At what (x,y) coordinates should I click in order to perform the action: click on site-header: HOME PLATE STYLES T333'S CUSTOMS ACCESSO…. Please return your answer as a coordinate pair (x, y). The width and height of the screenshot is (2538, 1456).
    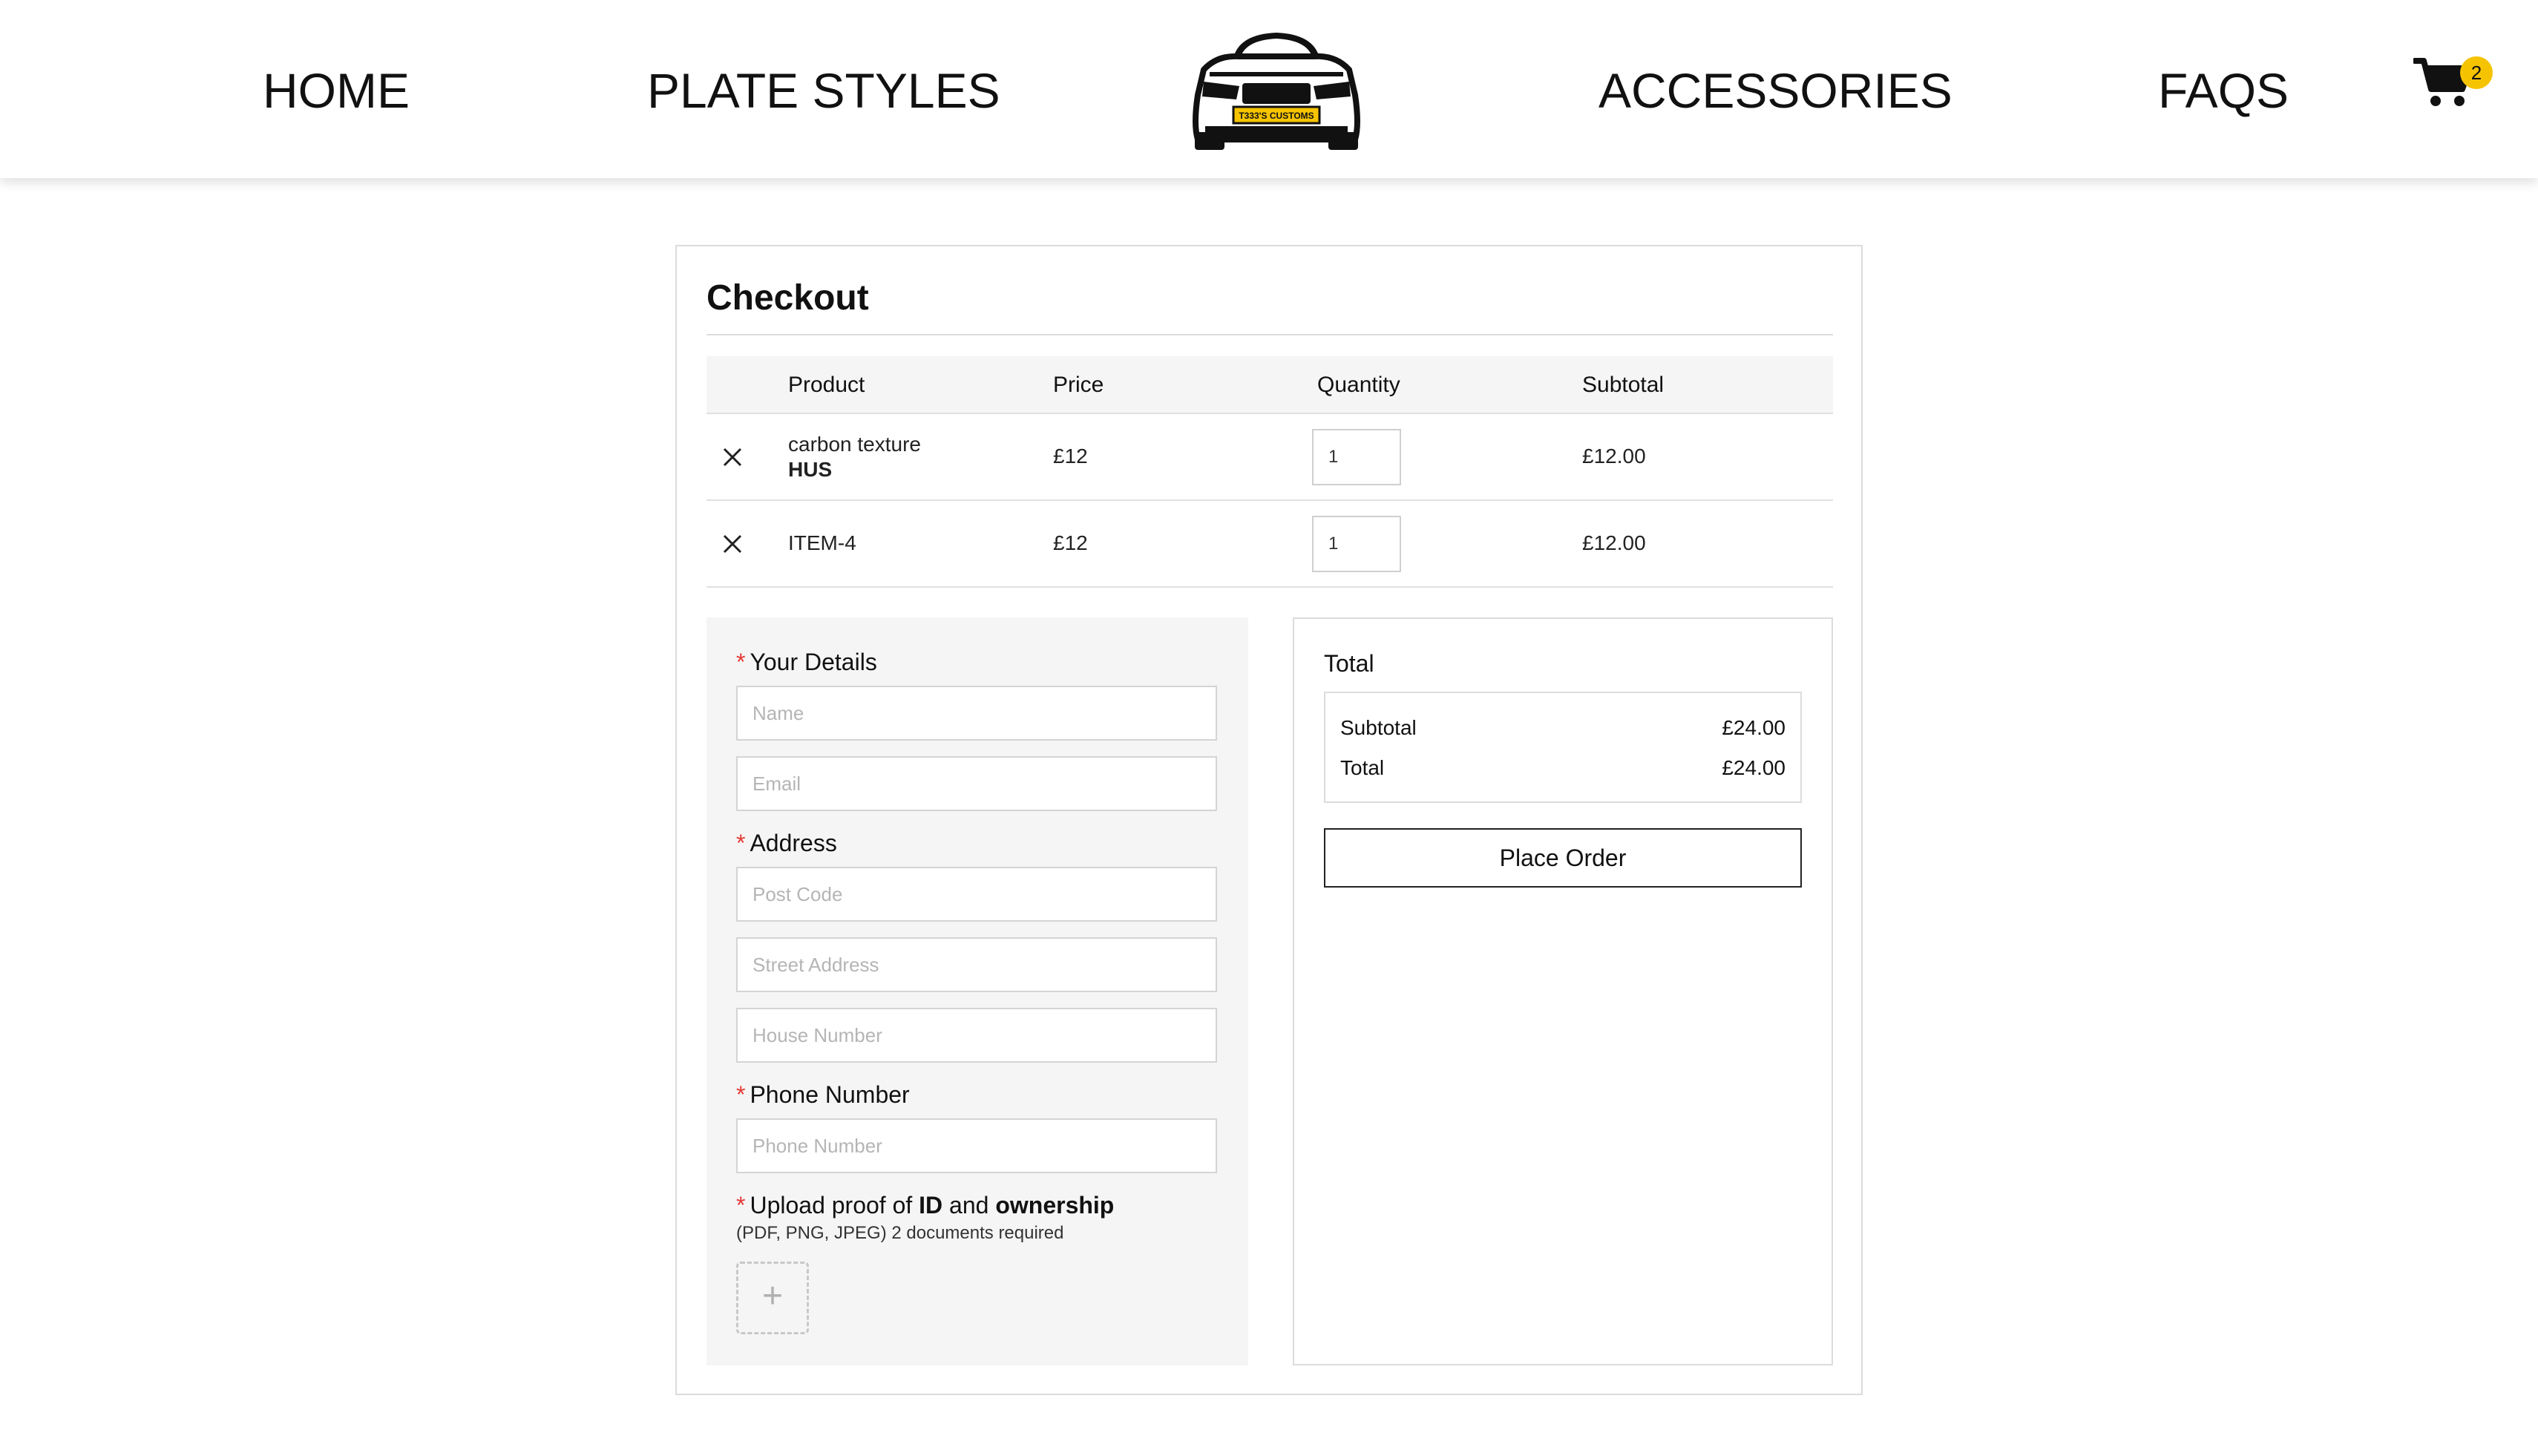
    Looking at the image, I should click on (1269, 89).